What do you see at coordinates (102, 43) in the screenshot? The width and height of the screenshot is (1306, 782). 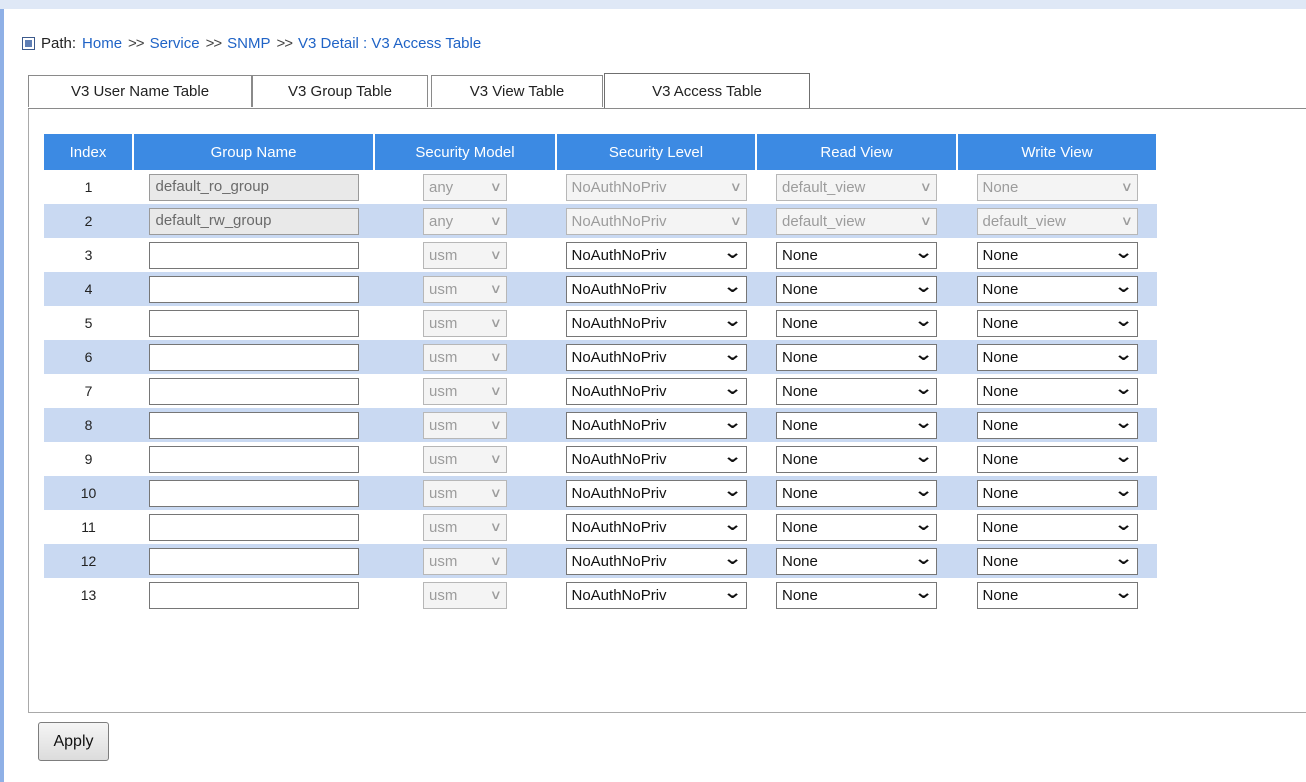 I see `breadcrumb-home: Home` at bounding box center [102, 43].